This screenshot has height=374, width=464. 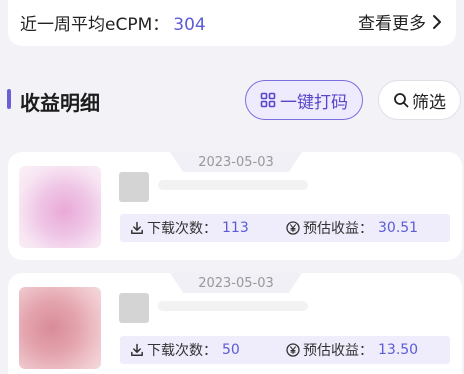 I want to click on one-click-code-button: 一键打码, so click(x=304, y=100).